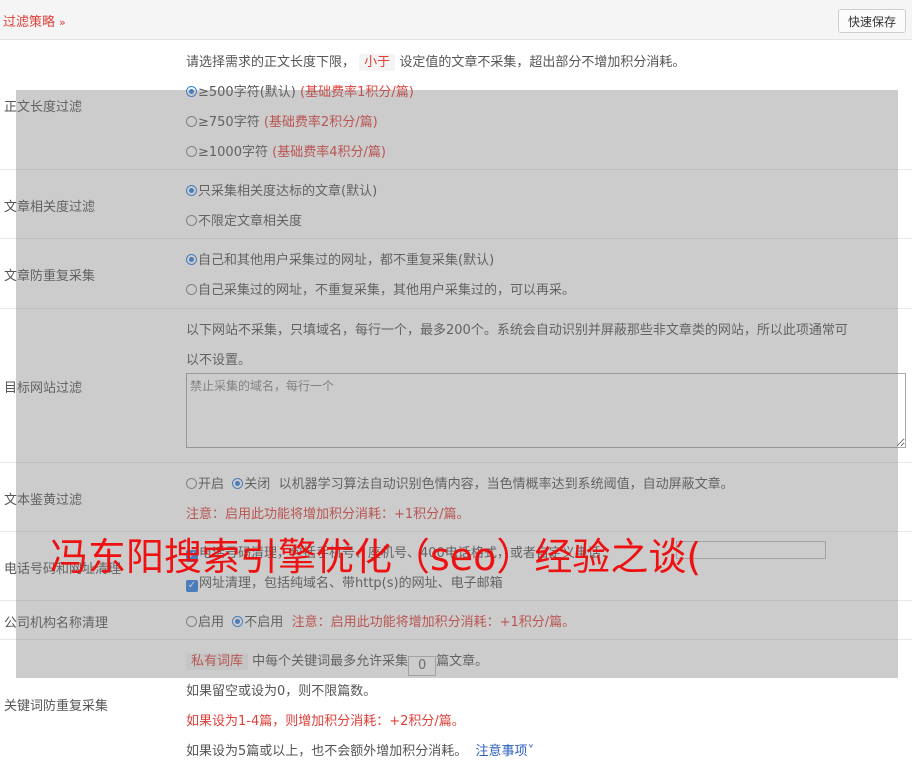 The width and height of the screenshot is (912, 768). Describe the element at coordinates (377, 62) in the screenshot. I see `less-than-tag: 小于` at that location.